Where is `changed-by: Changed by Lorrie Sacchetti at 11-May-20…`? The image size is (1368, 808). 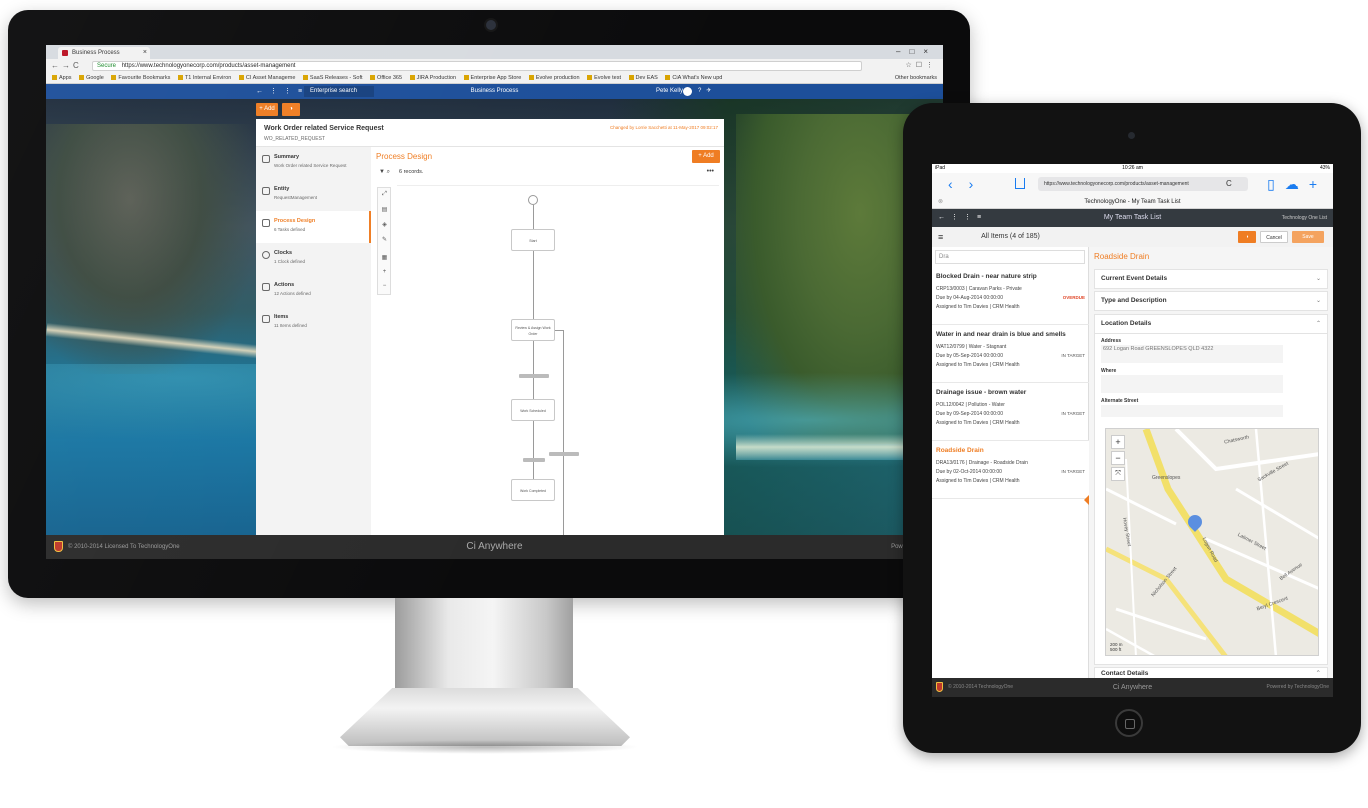 changed-by: Changed by Lorrie Sacchetti at 11-May-20… is located at coordinates (664, 127).